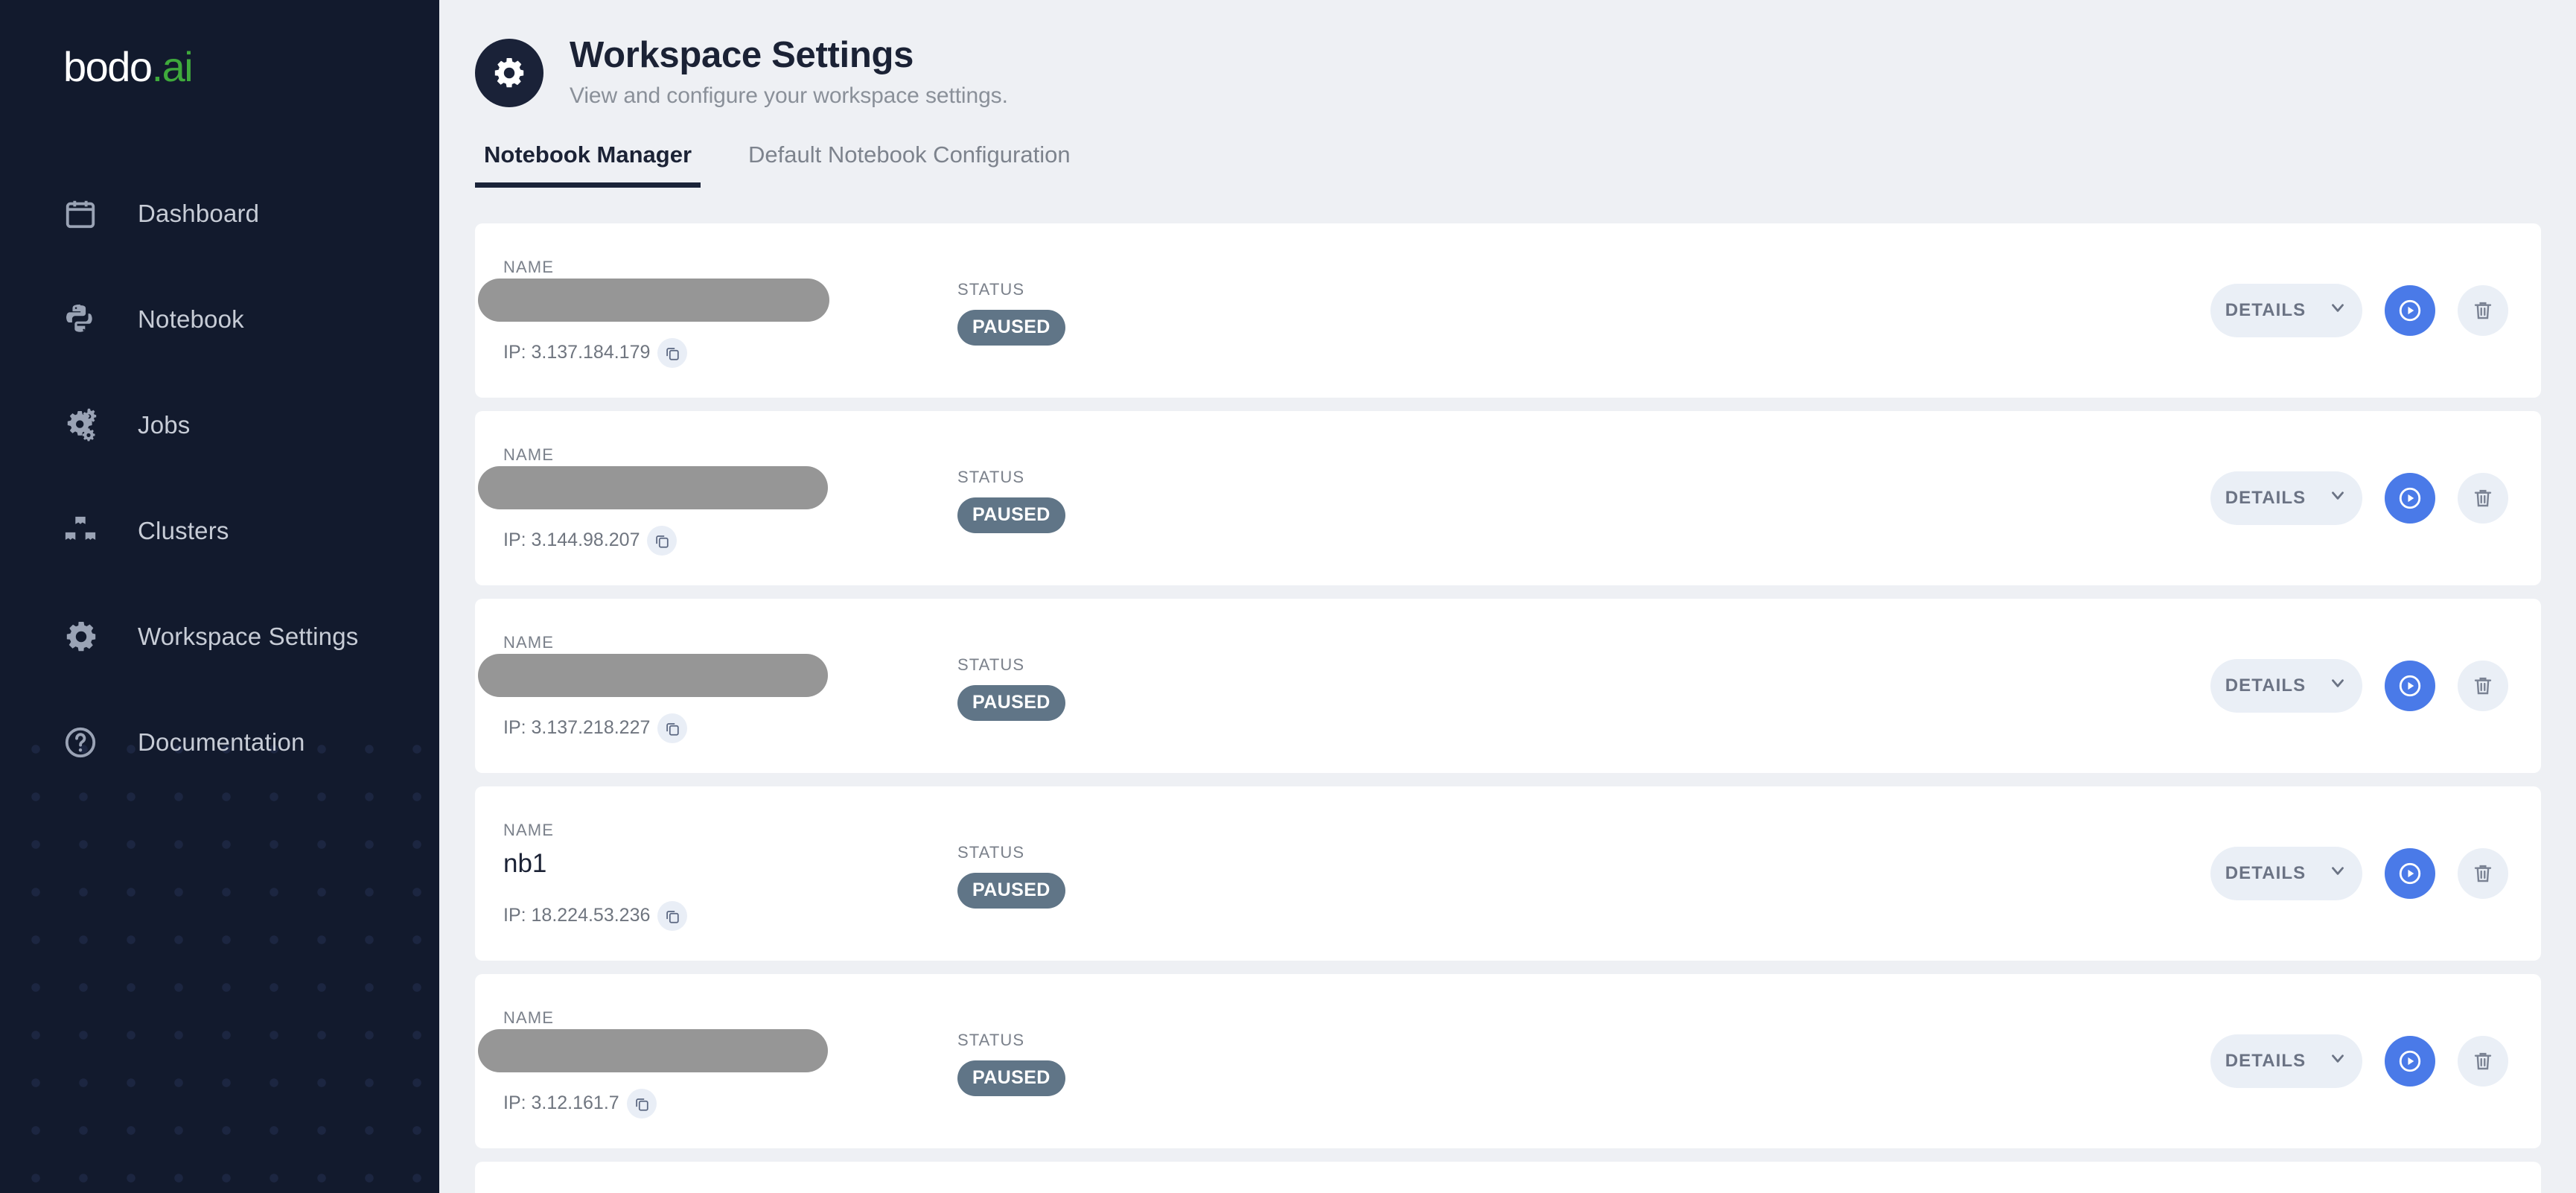  I want to click on name-cell: NAME nb1 IP: 18.224.53.236, so click(730, 873).